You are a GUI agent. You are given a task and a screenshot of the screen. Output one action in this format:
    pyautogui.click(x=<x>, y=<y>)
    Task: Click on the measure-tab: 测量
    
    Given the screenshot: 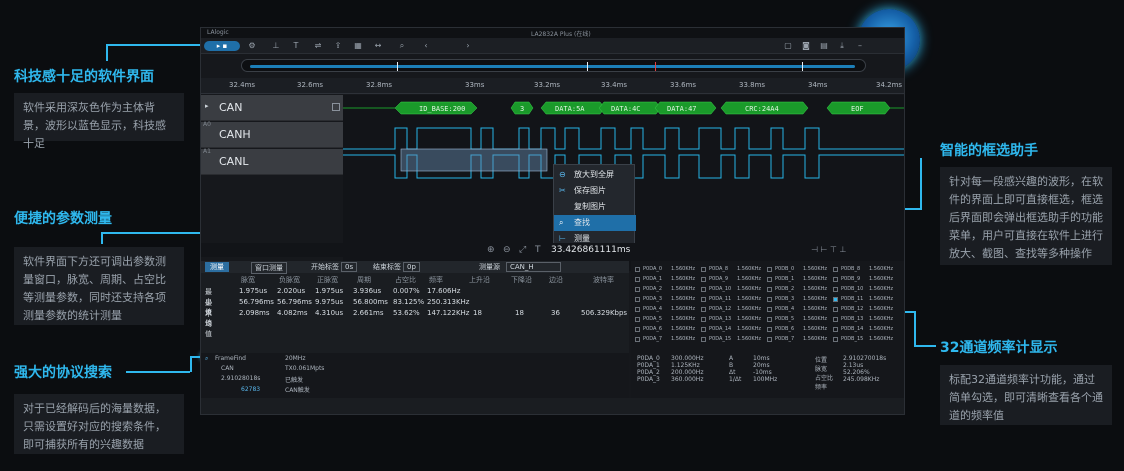 What is the action you would take?
    pyautogui.click(x=217, y=267)
    